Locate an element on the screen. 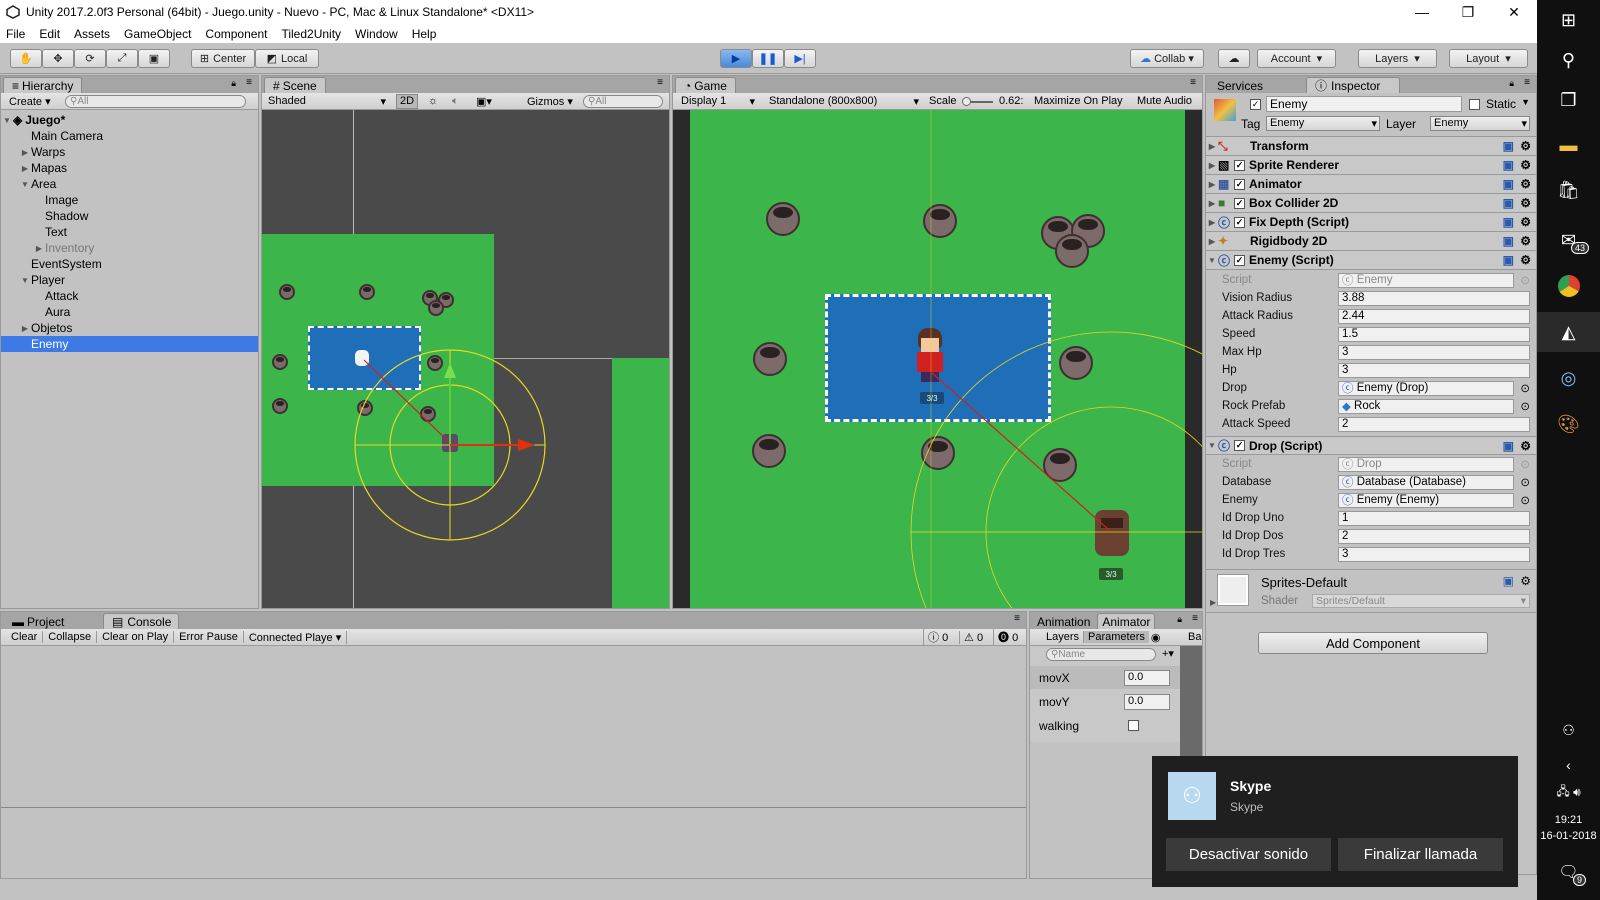 This screenshot has height=900, width=1600. database-field: ⓒ Database (Database) is located at coordinates (1426, 482).